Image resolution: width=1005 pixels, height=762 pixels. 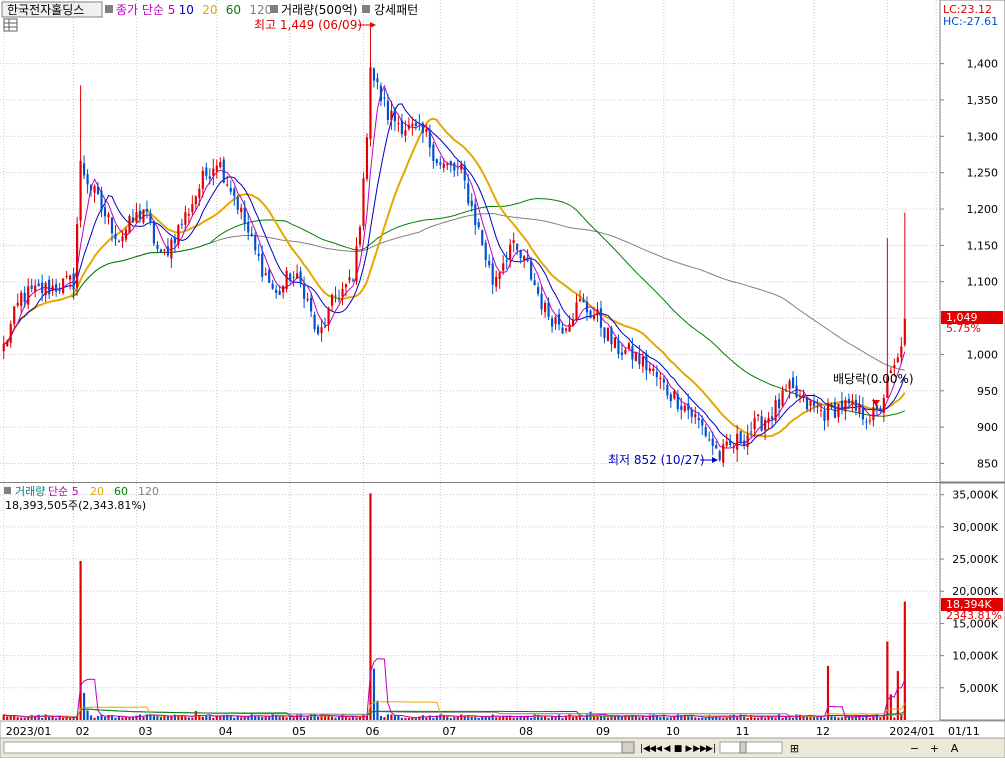 I want to click on x-tick-label: 02, so click(x=83, y=731).